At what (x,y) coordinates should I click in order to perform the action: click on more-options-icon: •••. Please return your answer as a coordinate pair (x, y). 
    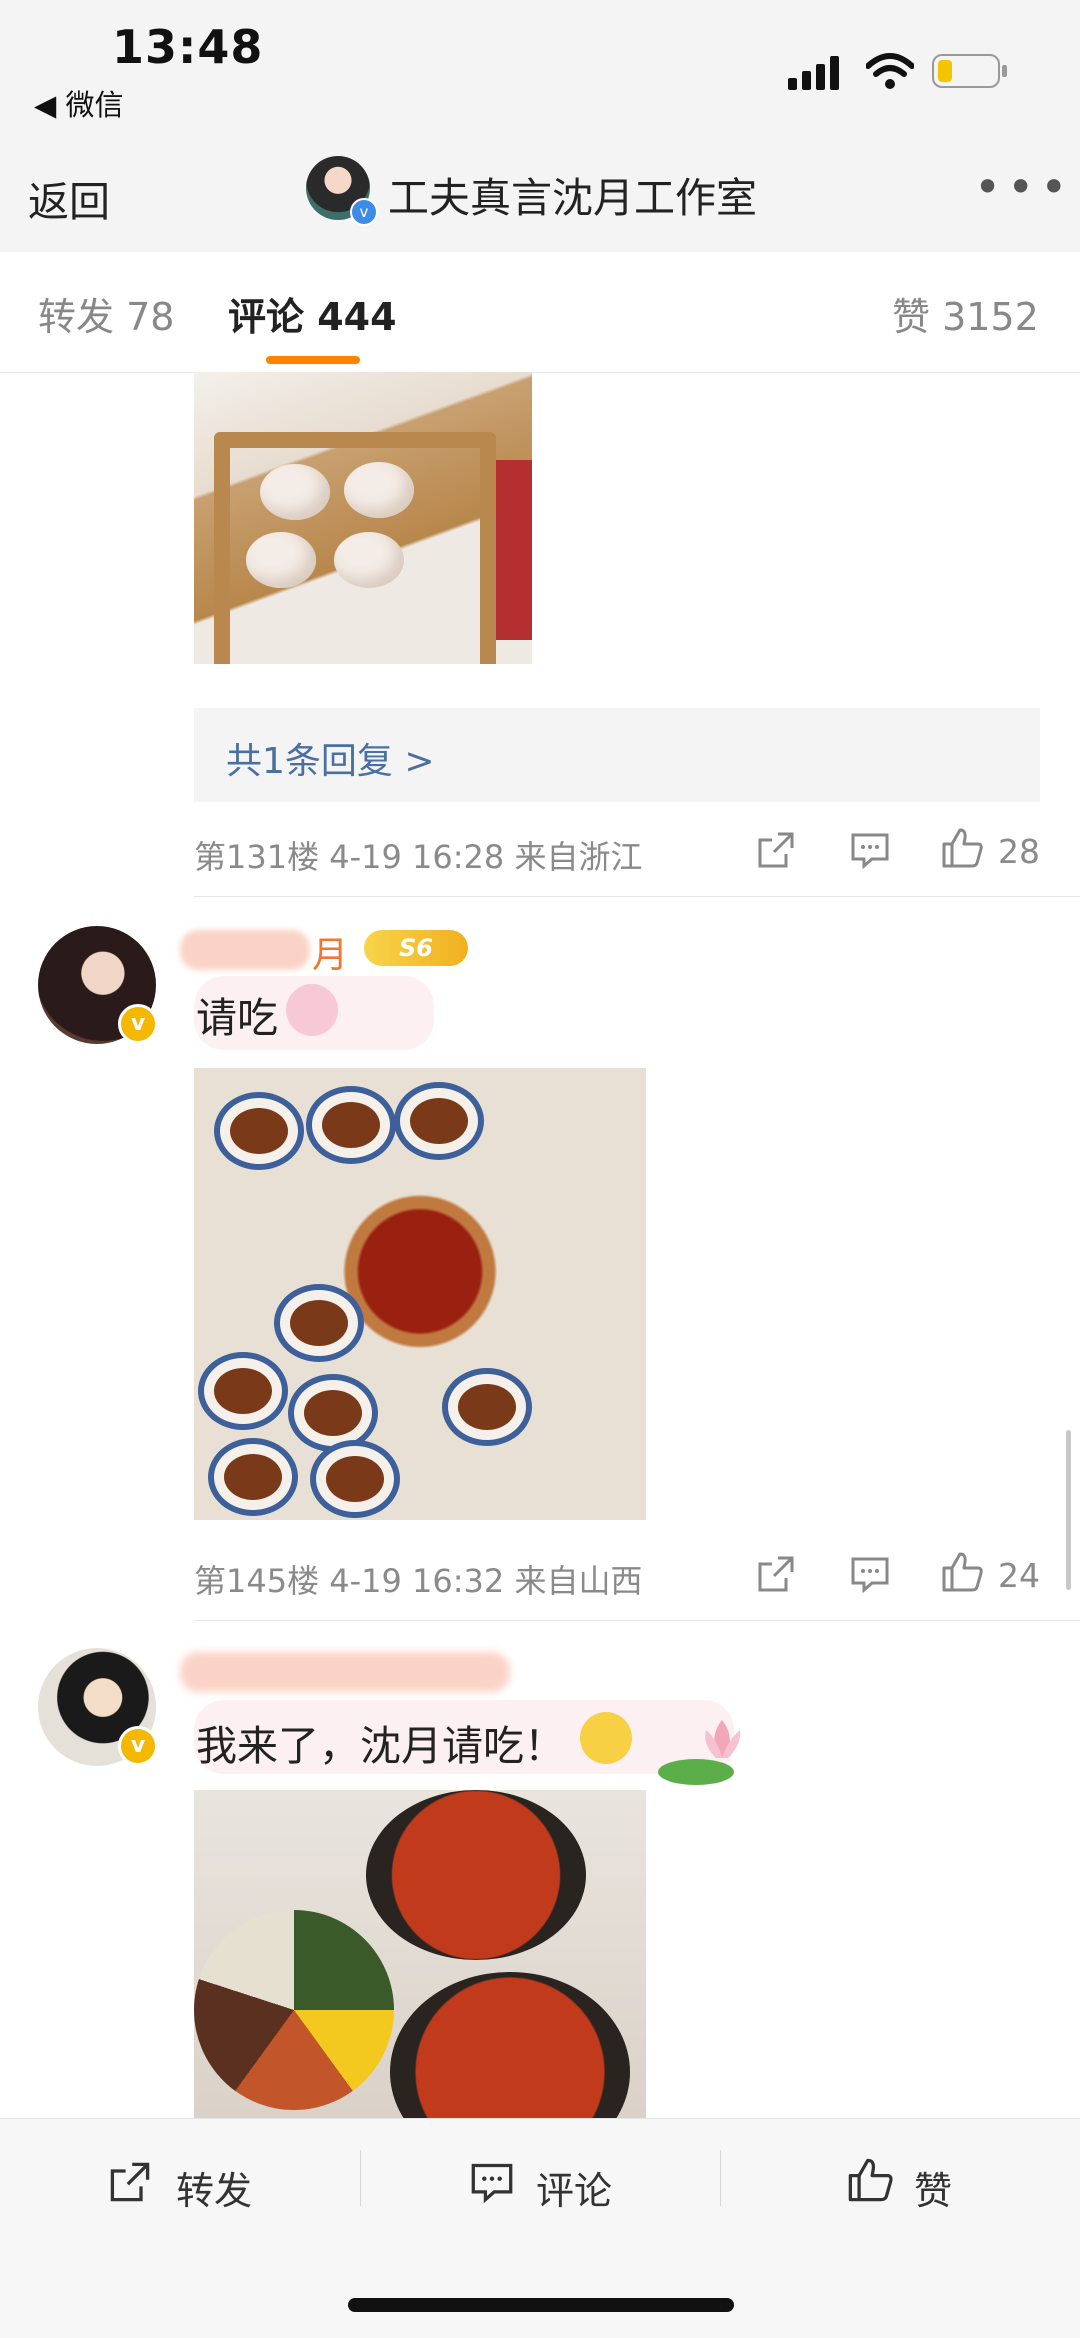
    Looking at the image, I should click on (1023, 187).